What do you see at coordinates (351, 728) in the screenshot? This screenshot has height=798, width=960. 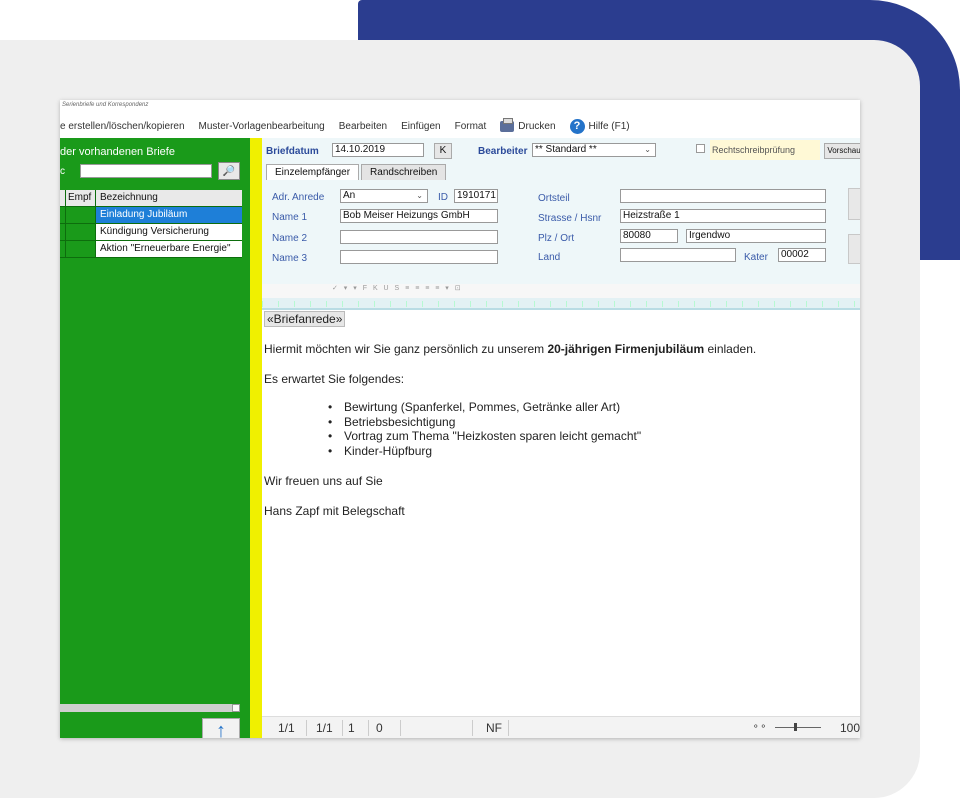 I see `status-line: 1` at bounding box center [351, 728].